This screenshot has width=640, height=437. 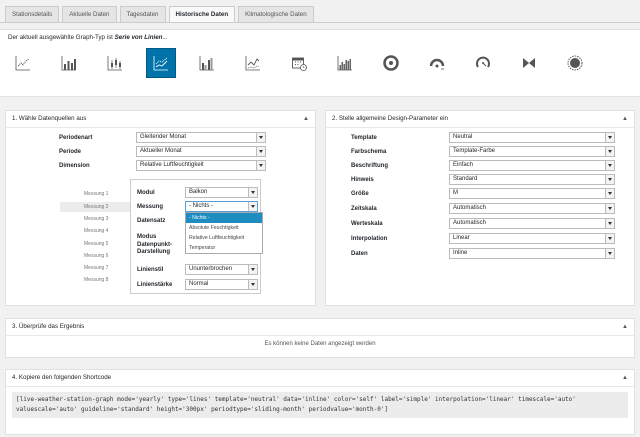 What do you see at coordinates (532, 193) in the screenshot?
I see `groesse-select: M` at bounding box center [532, 193].